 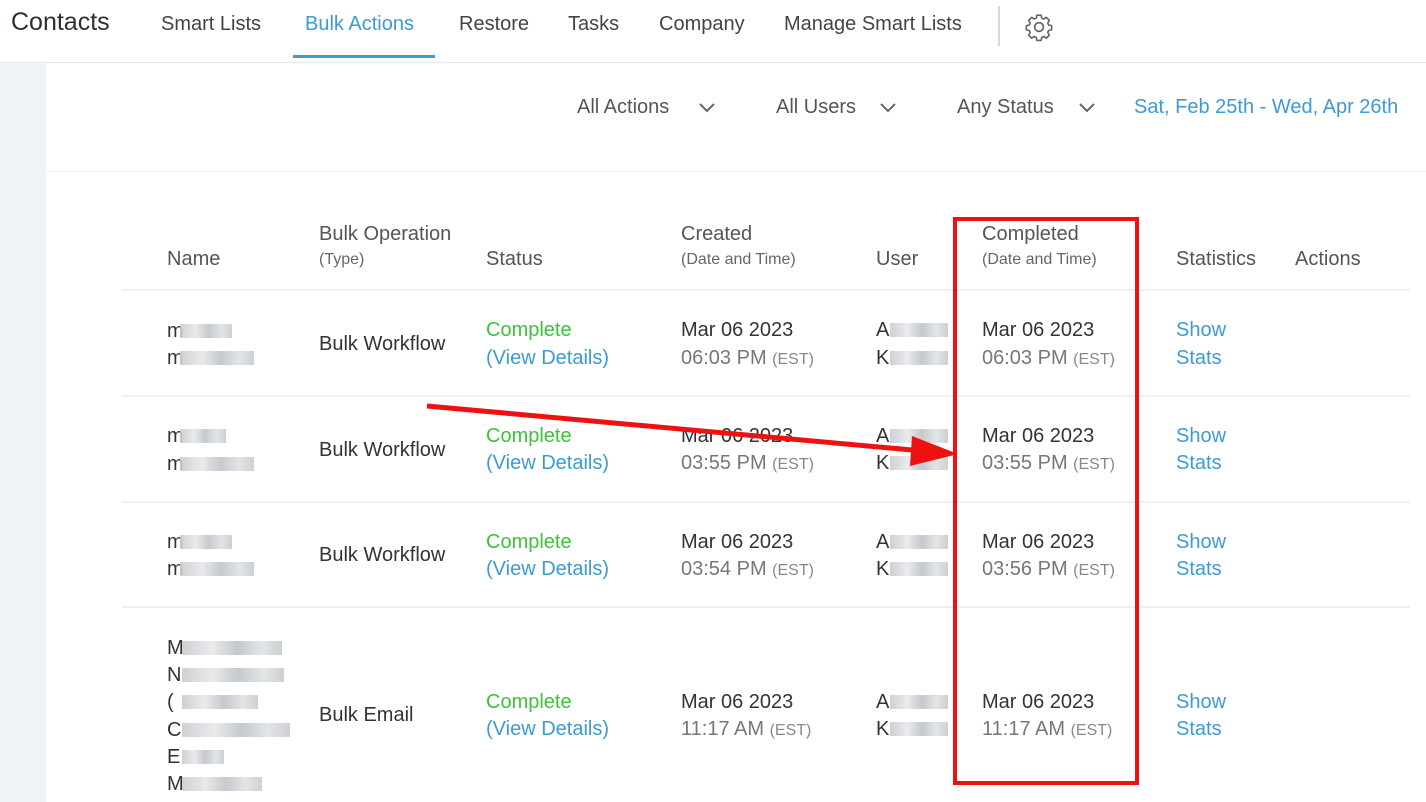 What do you see at coordinates (747, 358) in the screenshot?
I see `created-time: 06:03 PM (EST)` at bounding box center [747, 358].